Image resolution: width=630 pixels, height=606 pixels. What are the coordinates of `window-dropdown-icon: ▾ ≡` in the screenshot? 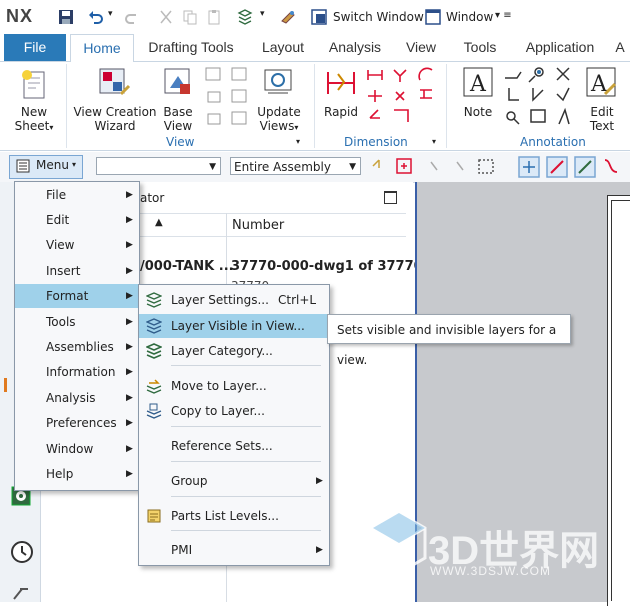 It's located at (503, 15).